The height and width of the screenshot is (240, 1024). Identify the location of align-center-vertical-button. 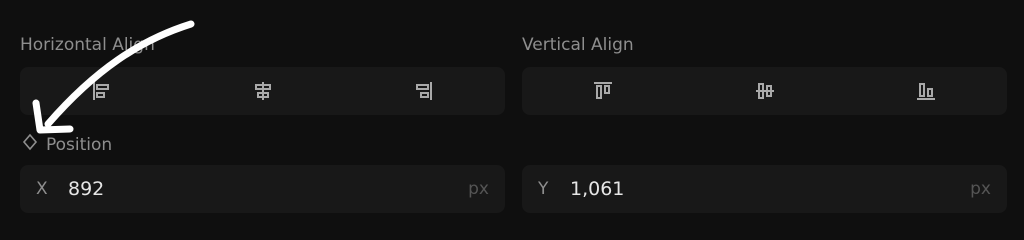
(765, 91).